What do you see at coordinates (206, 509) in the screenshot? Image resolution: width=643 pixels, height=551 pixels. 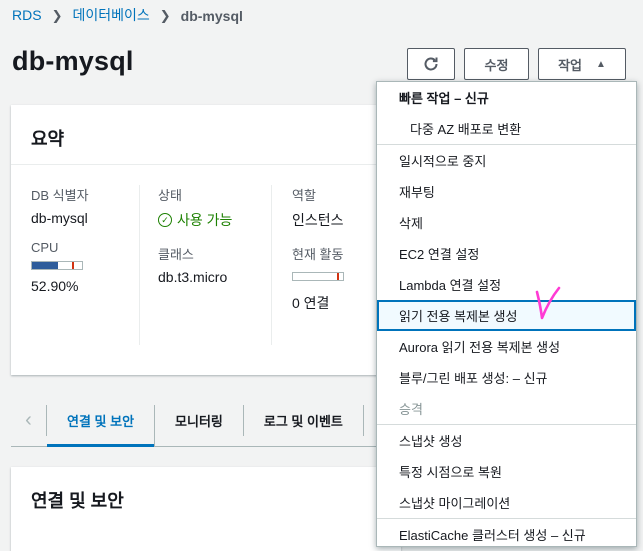 I see `connectivity-card: 연결 및 보안` at bounding box center [206, 509].